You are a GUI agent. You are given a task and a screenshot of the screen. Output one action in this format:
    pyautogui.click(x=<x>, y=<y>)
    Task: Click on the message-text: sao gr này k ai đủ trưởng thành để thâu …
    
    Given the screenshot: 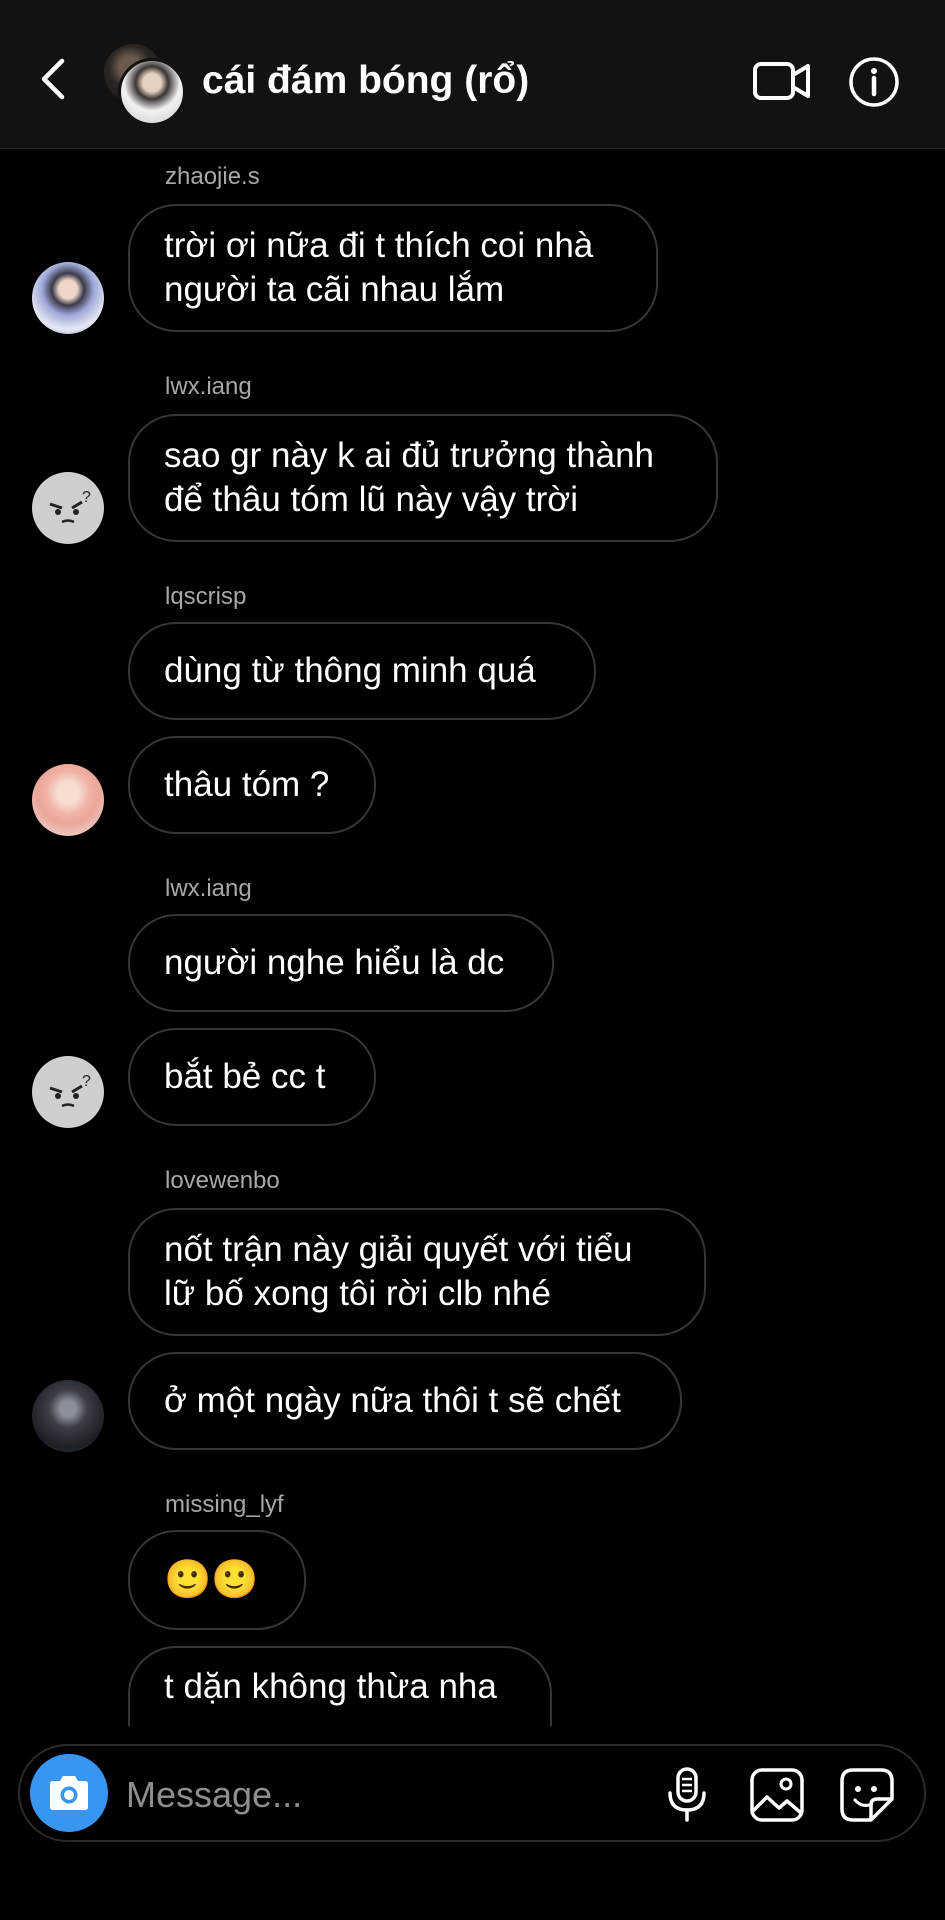 What is the action you would take?
    pyautogui.click(x=409, y=478)
    